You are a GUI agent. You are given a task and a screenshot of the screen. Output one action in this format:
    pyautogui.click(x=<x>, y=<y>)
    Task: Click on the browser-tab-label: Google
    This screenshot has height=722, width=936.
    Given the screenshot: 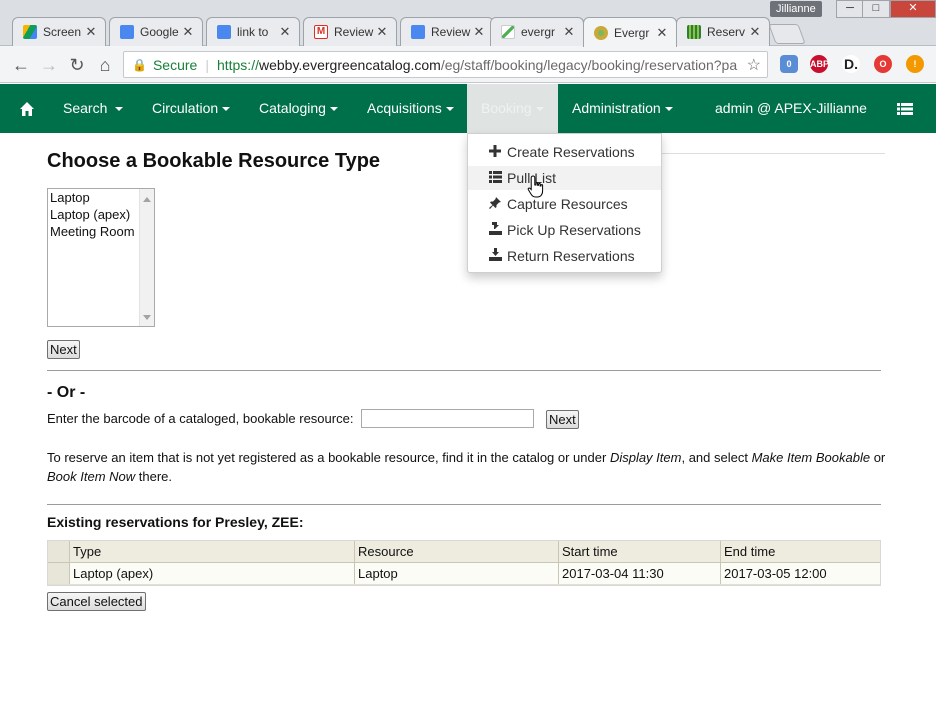 What is the action you would take?
    pyautogui.click(x=159, y=32)
    